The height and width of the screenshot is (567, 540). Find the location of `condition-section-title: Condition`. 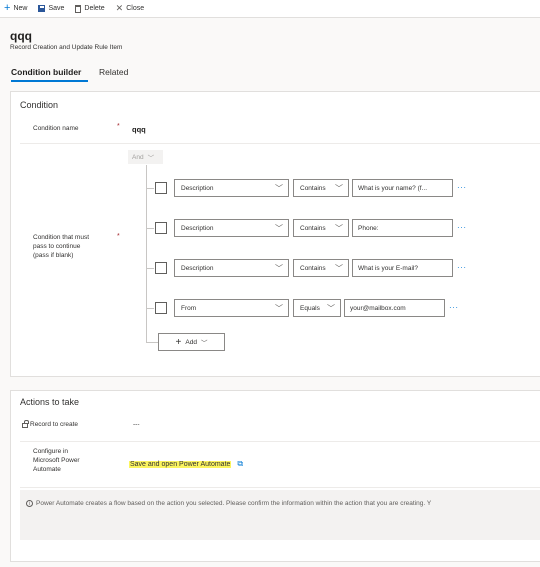

condition-section-title: Condition is located at coordinates (39, 105).